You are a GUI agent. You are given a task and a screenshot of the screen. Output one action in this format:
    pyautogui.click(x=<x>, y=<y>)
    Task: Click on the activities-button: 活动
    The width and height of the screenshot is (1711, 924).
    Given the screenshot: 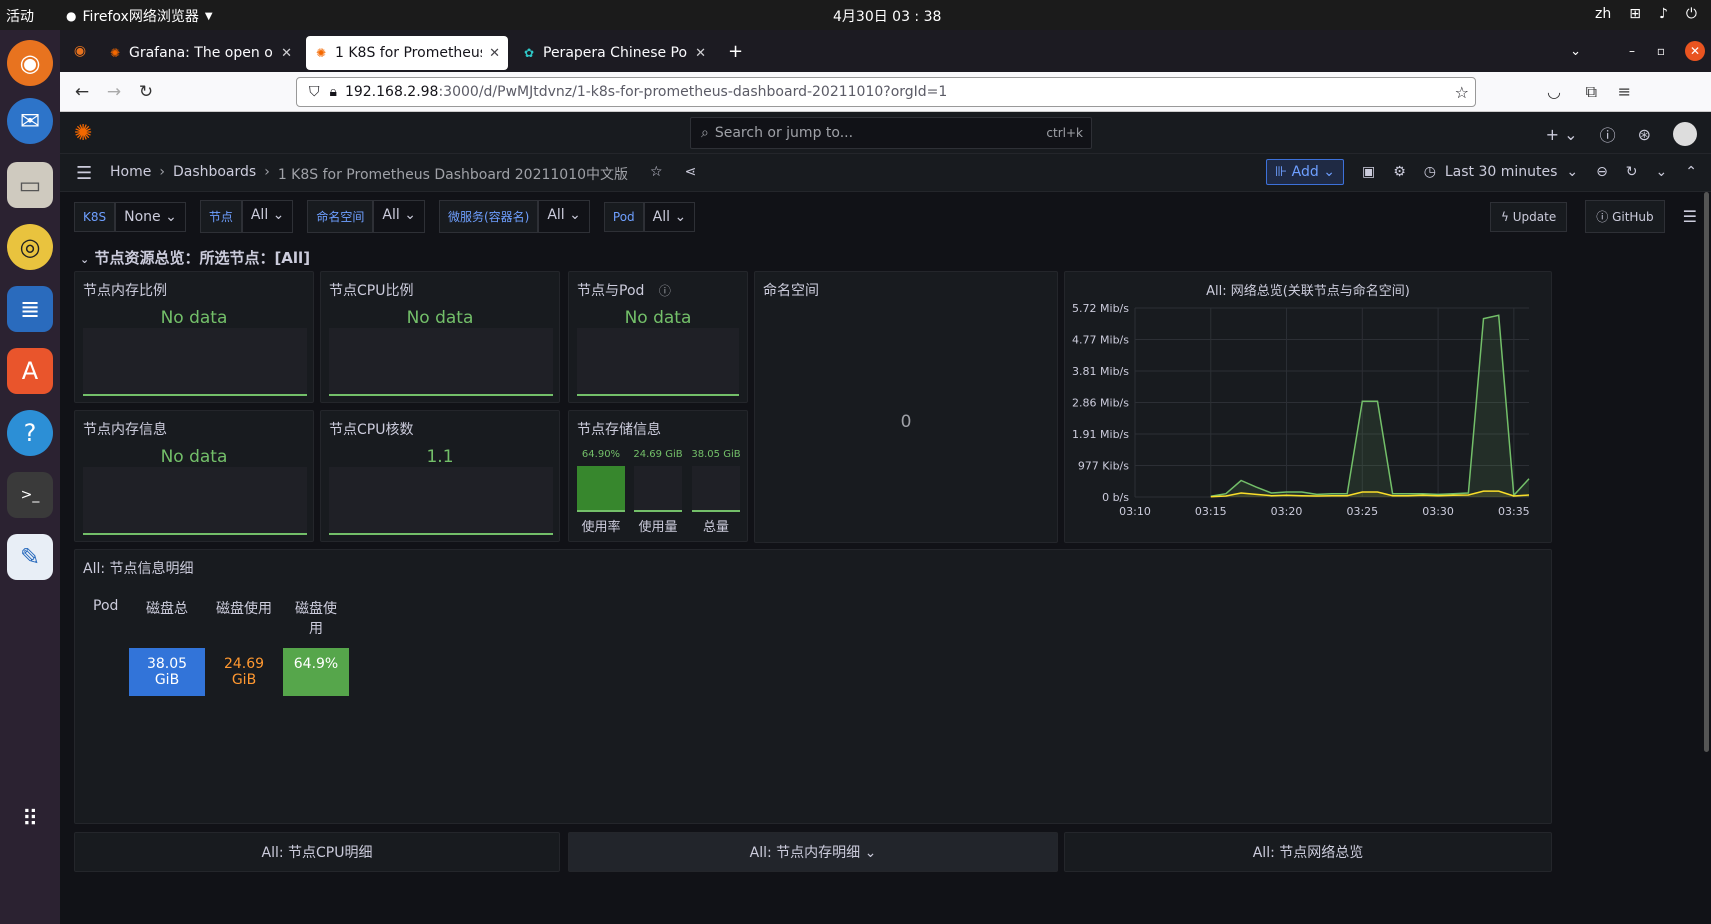 What is the action you would take?
    pyautogui.click(x=20, y=16)
    